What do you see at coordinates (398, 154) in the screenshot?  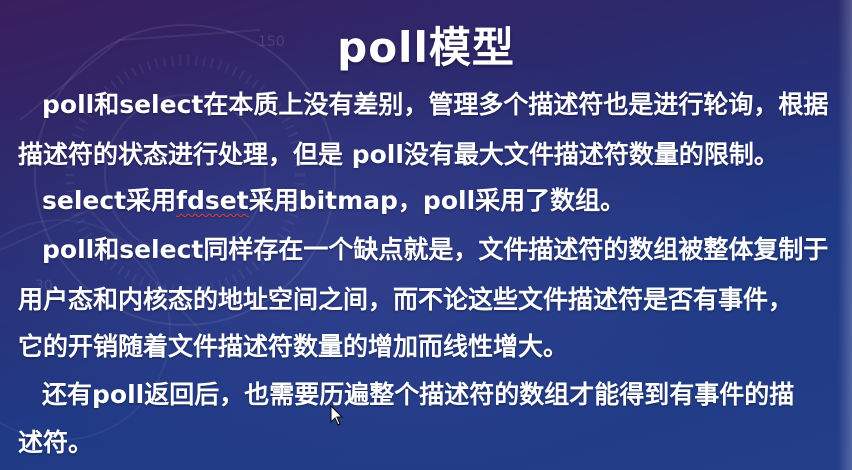 I see `paragraph-1-line-2: 描述符的状态进行处理，但是 poll没有最大文件描述符数量的限制。` at bounding box center [398, 154].